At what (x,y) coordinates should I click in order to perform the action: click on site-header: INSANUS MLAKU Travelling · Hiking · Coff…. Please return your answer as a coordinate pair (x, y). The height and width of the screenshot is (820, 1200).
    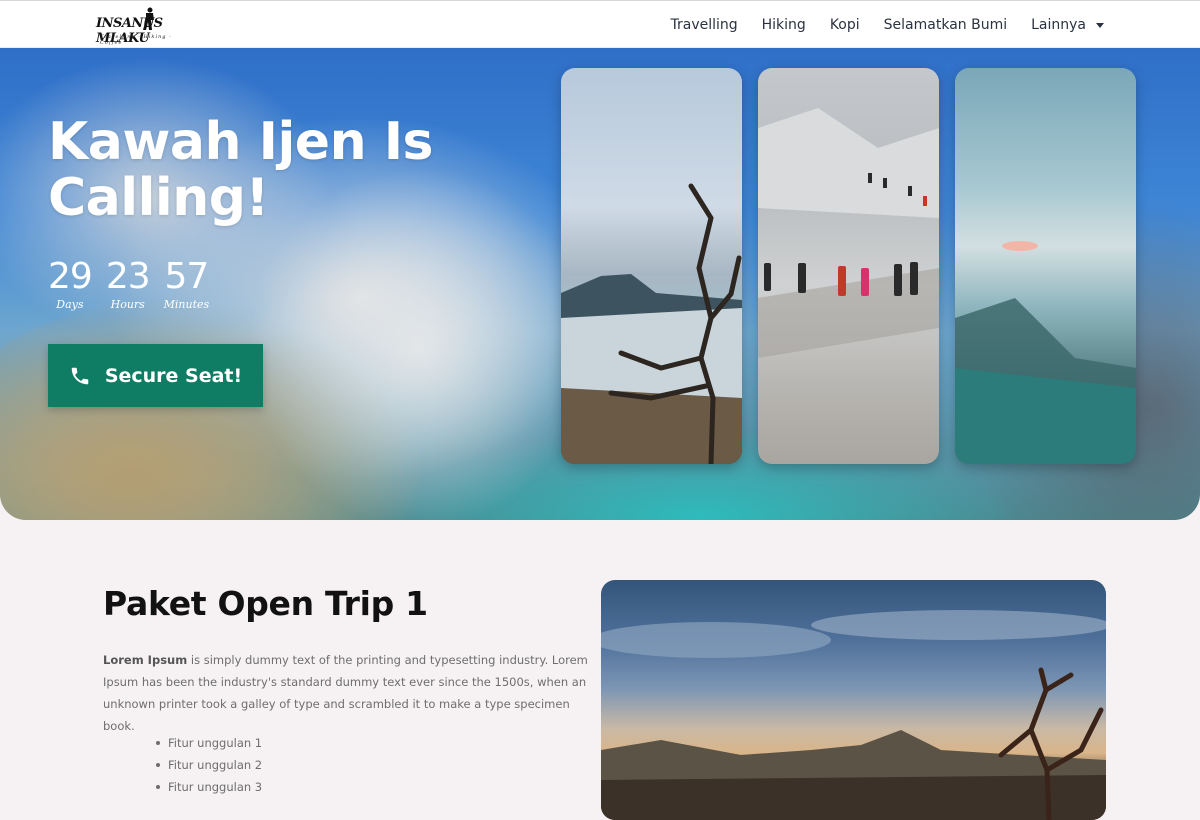
    Looking at the image, I should click on (600, 24).